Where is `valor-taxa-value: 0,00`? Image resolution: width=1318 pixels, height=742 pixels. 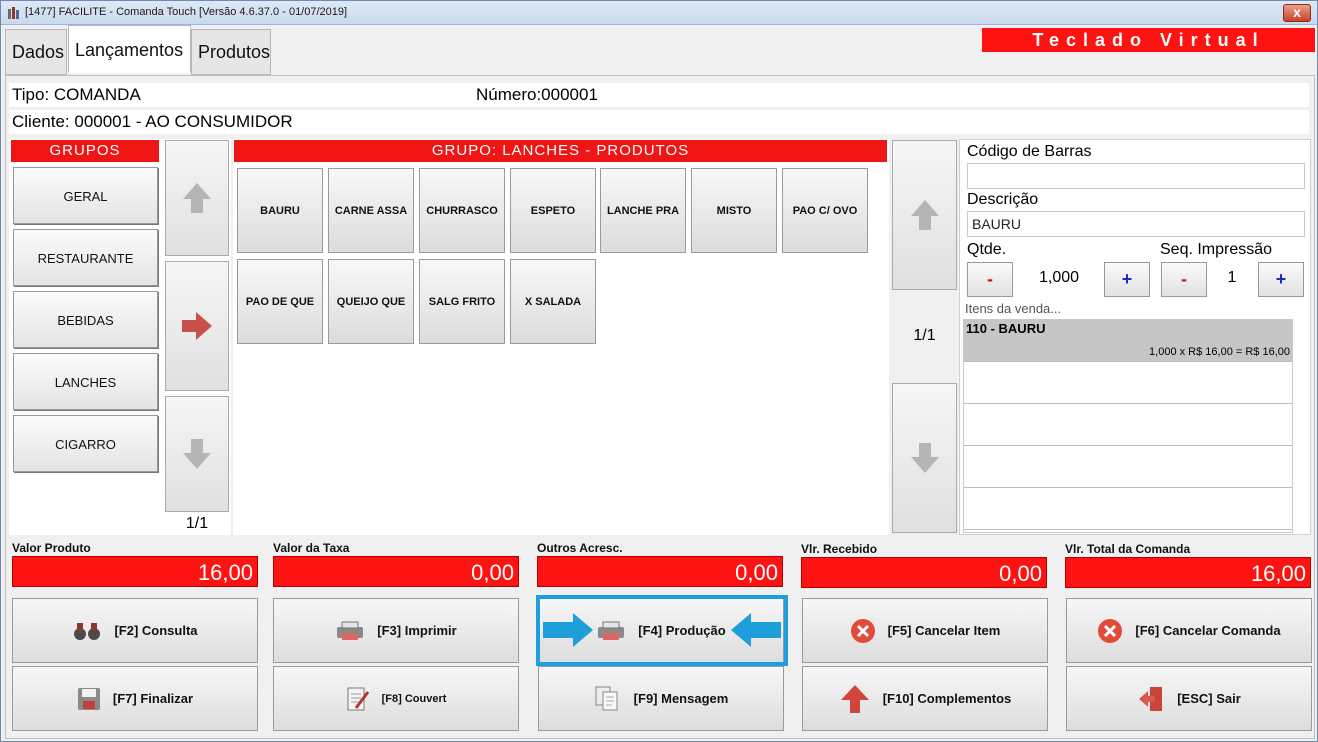 valor-taxa-value: 0,00 is located at coordinates (396, 571).